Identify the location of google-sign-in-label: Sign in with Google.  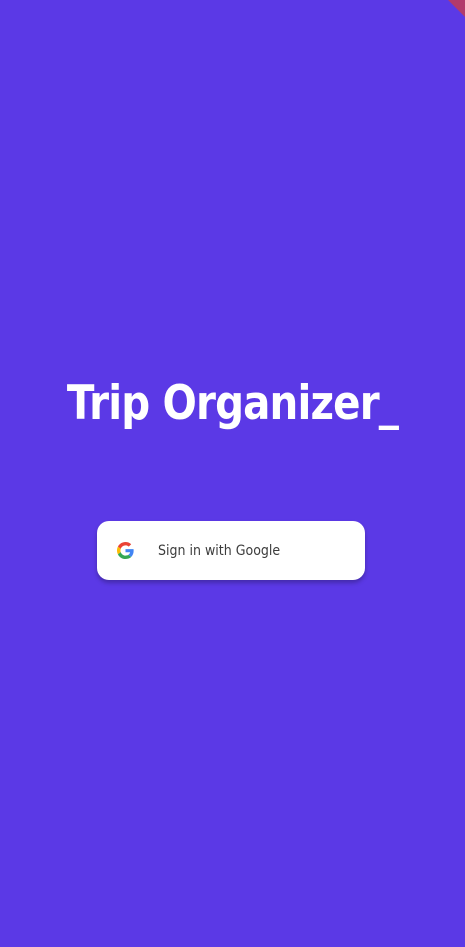
(219, 551).